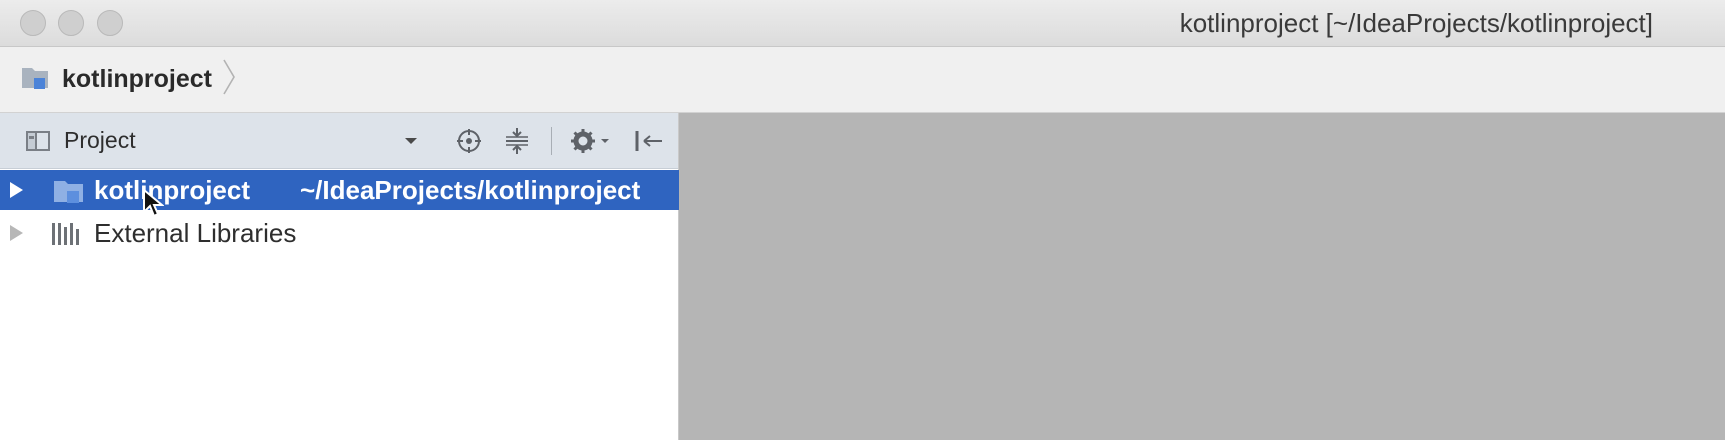 The width and height of the screenshot is (1725, 440). I want to click on mouse-cursor-icon, so click(153, 206).